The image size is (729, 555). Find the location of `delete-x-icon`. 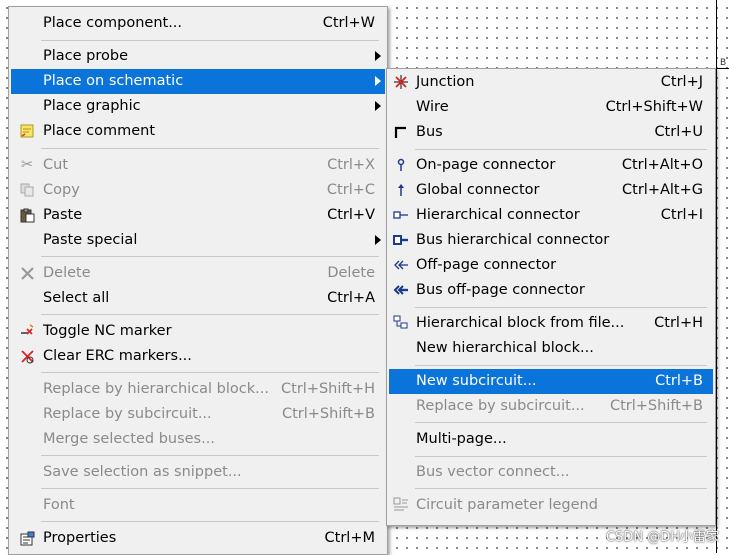

delete-x-icon is located at coordinates (27, 273).